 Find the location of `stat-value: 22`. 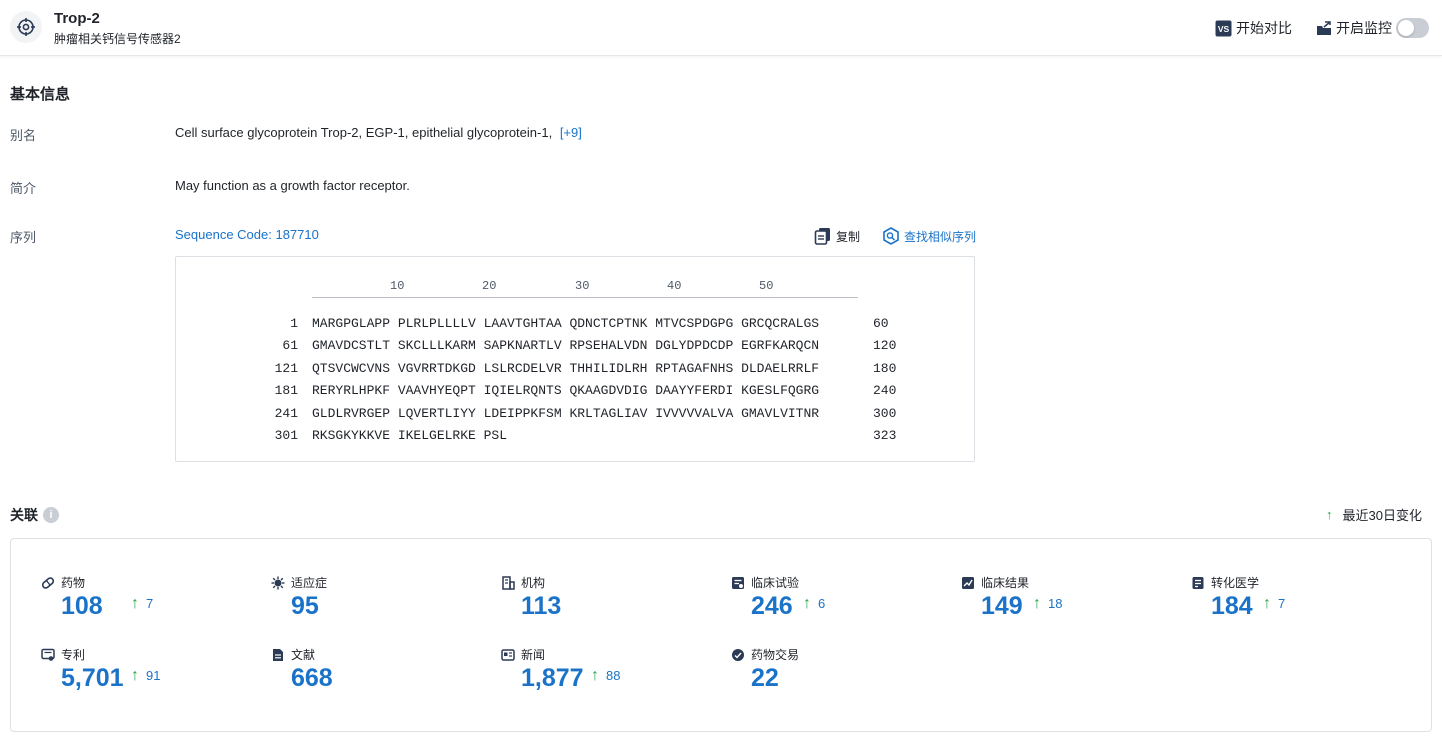

stat-value: 22 is located at coordinates (765, 678).